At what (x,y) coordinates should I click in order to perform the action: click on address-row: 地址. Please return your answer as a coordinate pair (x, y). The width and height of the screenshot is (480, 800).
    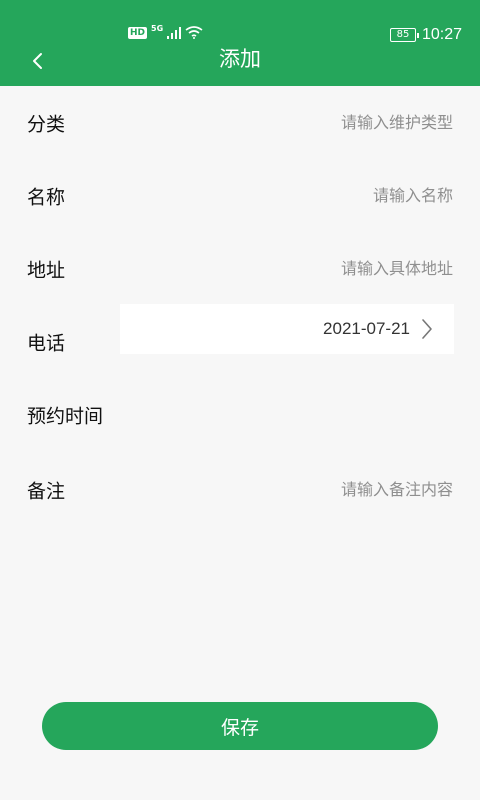
    Looking at the image, I should click on (240, 268).